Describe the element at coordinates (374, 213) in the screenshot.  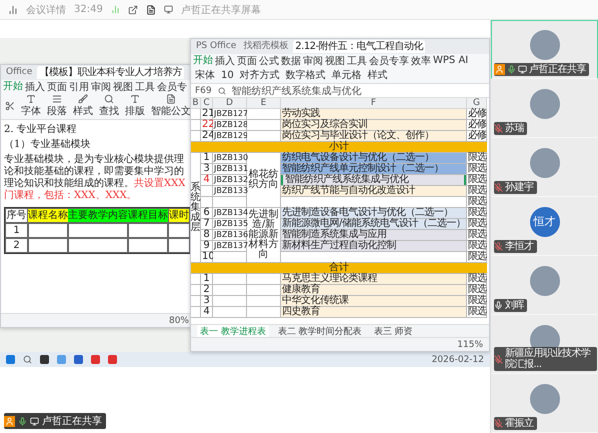
I see `table-cell: 先进制造设备电气设计与优化（二选一）` at that location.